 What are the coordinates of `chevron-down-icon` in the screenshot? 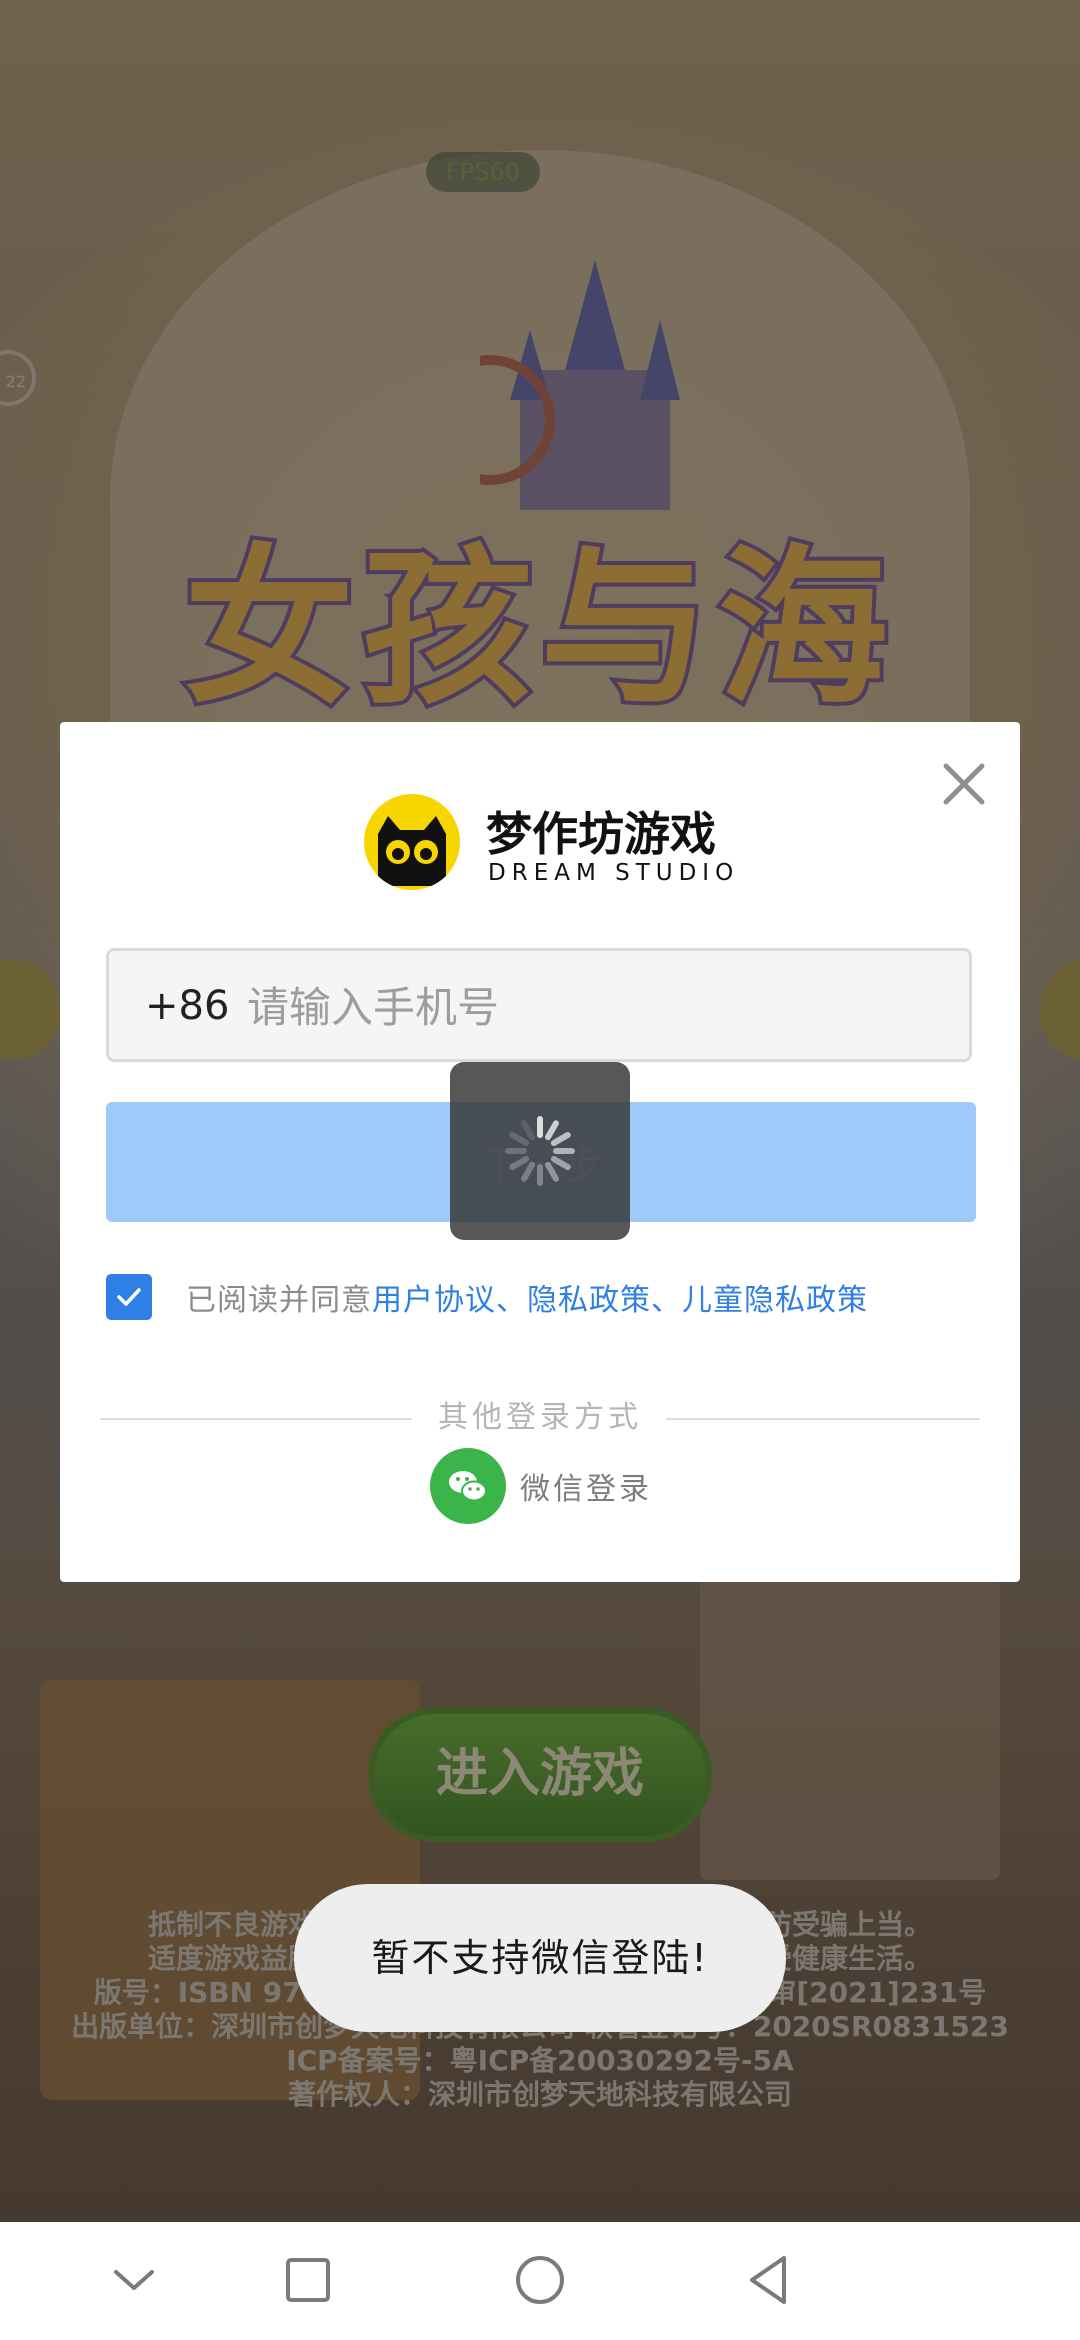 It's located at (134, 2280).